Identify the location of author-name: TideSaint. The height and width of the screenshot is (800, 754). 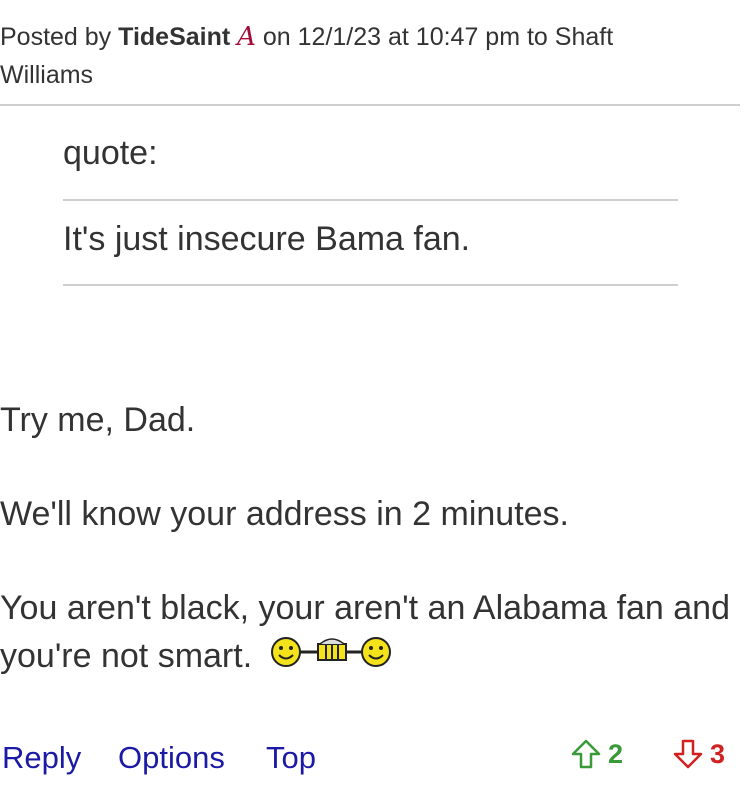
(174, 37).